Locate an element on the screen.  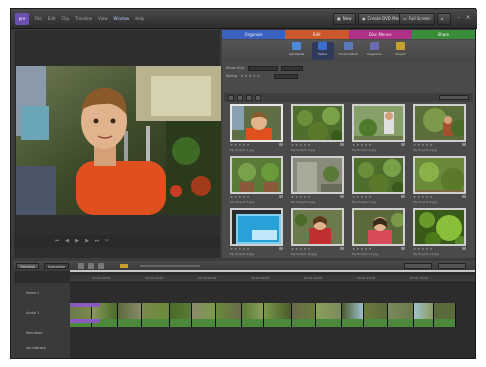
close-icon: × is located at coordinates (468, 18).